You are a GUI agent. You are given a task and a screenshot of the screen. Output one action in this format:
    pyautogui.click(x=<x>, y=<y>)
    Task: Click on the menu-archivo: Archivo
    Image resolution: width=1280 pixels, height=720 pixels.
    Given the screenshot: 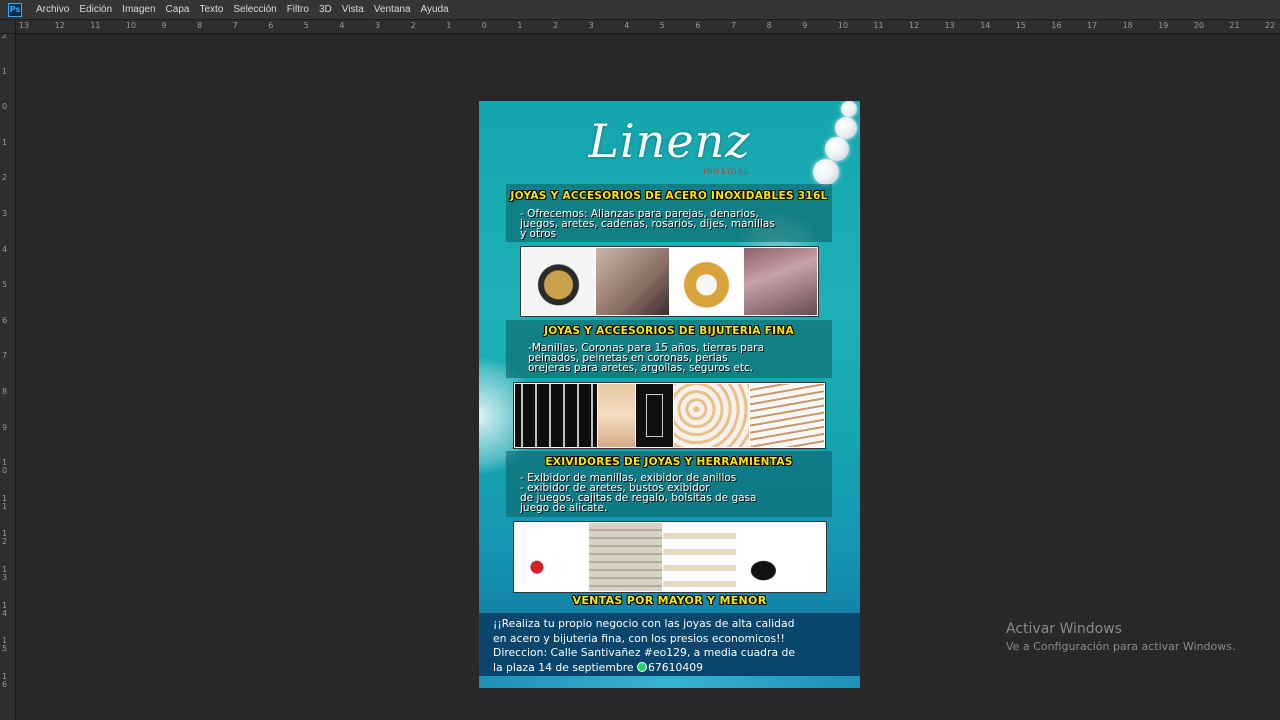 What is the action you would take?
    pyautogui.click(x=52, y=10)
    